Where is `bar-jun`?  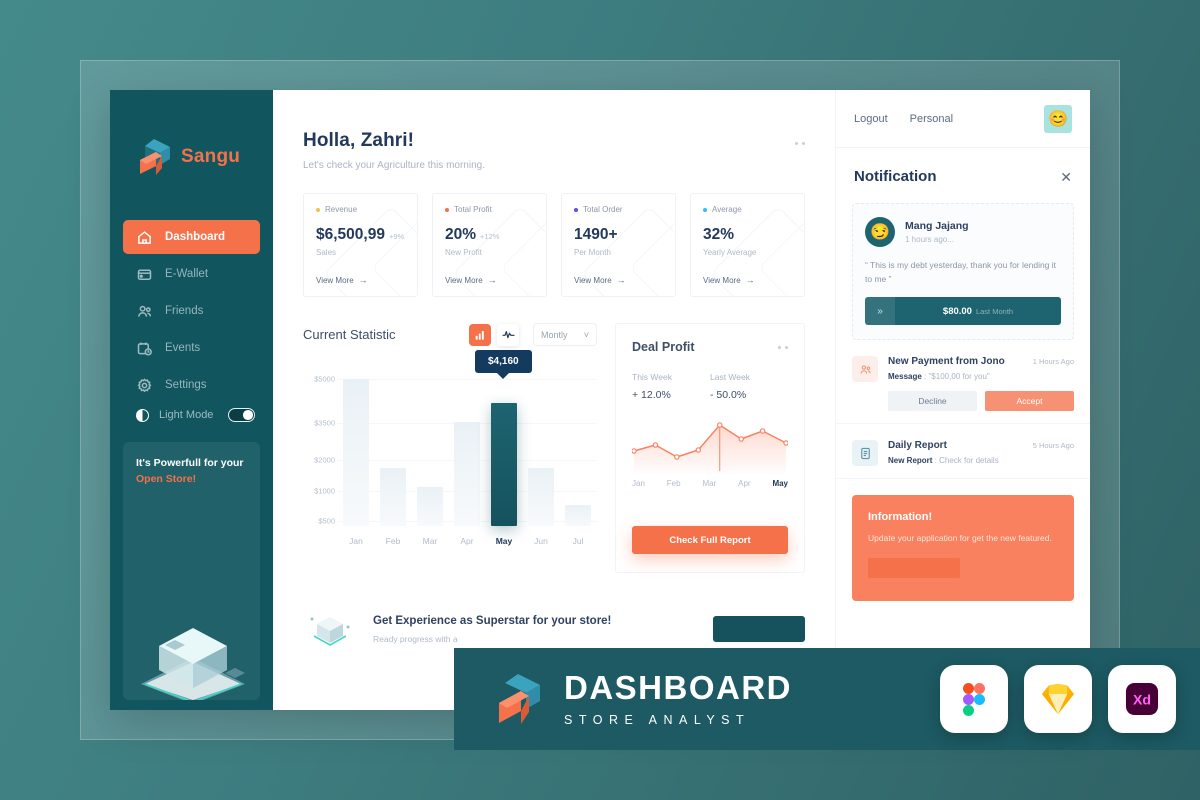
bar-jun is located at coordinates (541, 496).